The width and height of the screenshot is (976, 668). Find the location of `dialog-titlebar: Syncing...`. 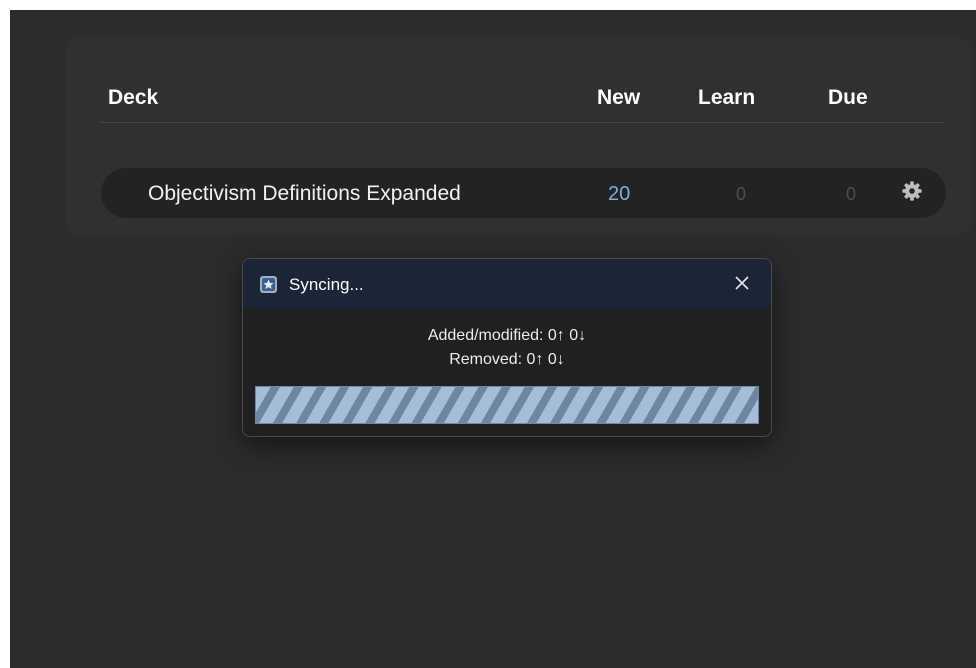

dialog-titlebar: Syncing... is located at coordinates (507, 284).